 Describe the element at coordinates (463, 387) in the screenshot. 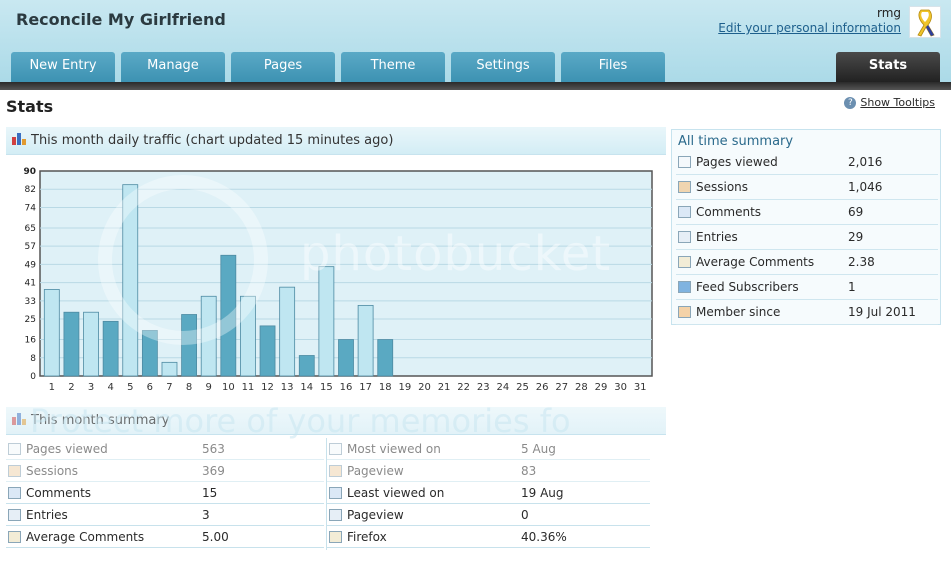

I see `x-tick-label: 22` at that location.